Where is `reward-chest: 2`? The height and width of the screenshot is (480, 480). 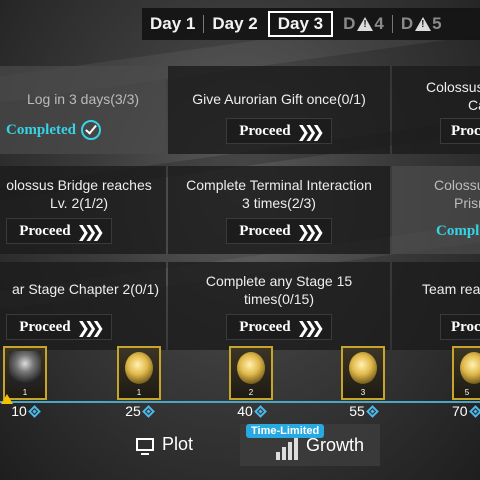
reward-chest: 2 is located at coordinates (251, 373).